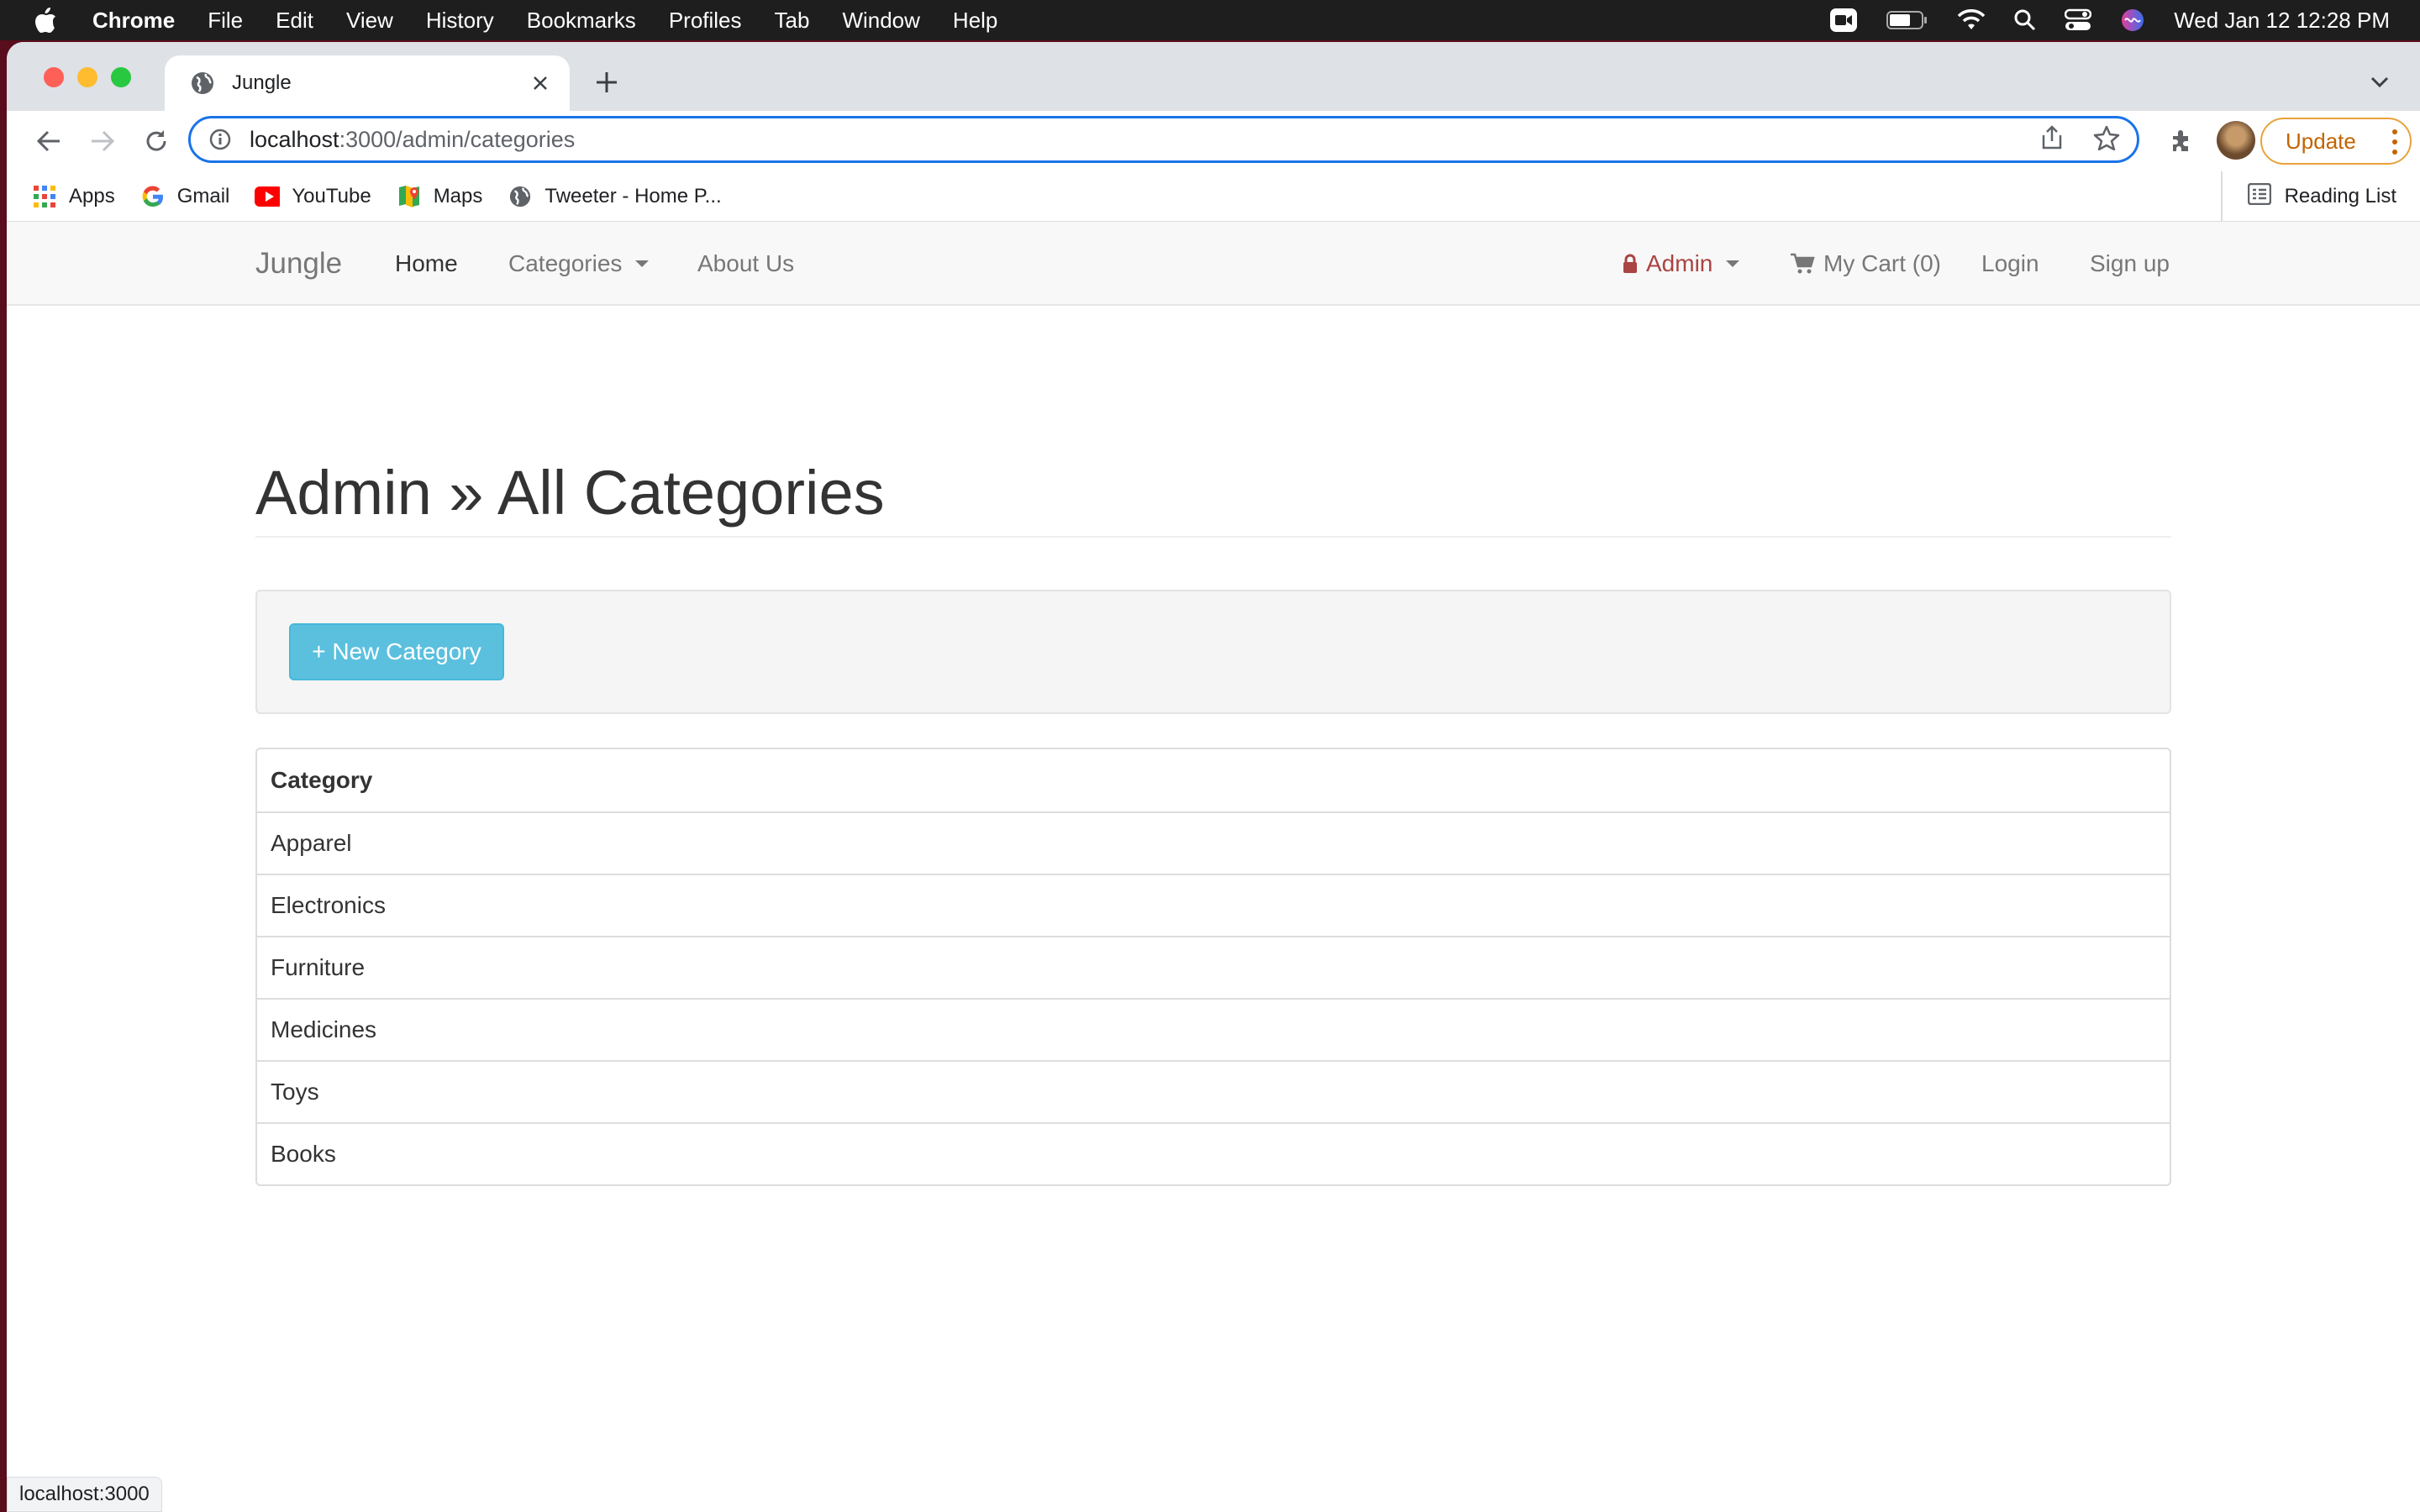 This screenshot has width=2420, height=1512. Describe the element at coordinates (54, 77) in the screenshot. I see `close-window-button` at that location.